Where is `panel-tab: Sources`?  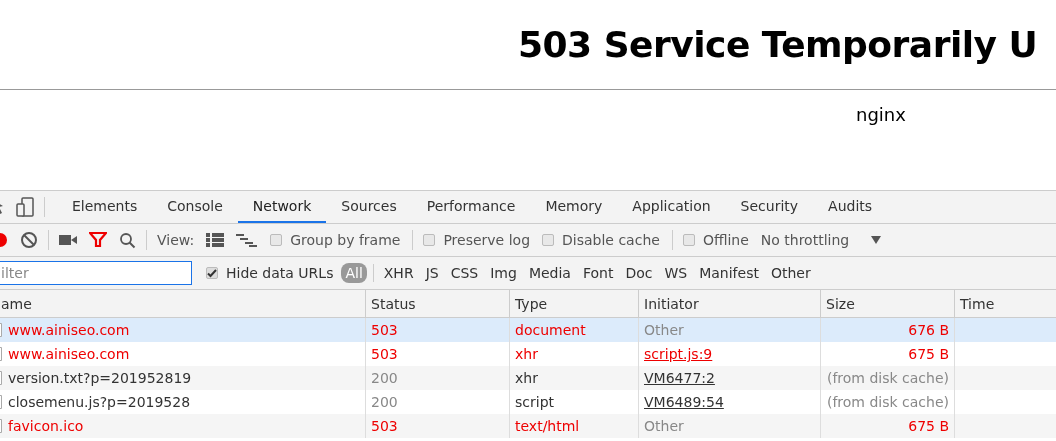 panel-tab: Sources is located at coordinates (369, 207).